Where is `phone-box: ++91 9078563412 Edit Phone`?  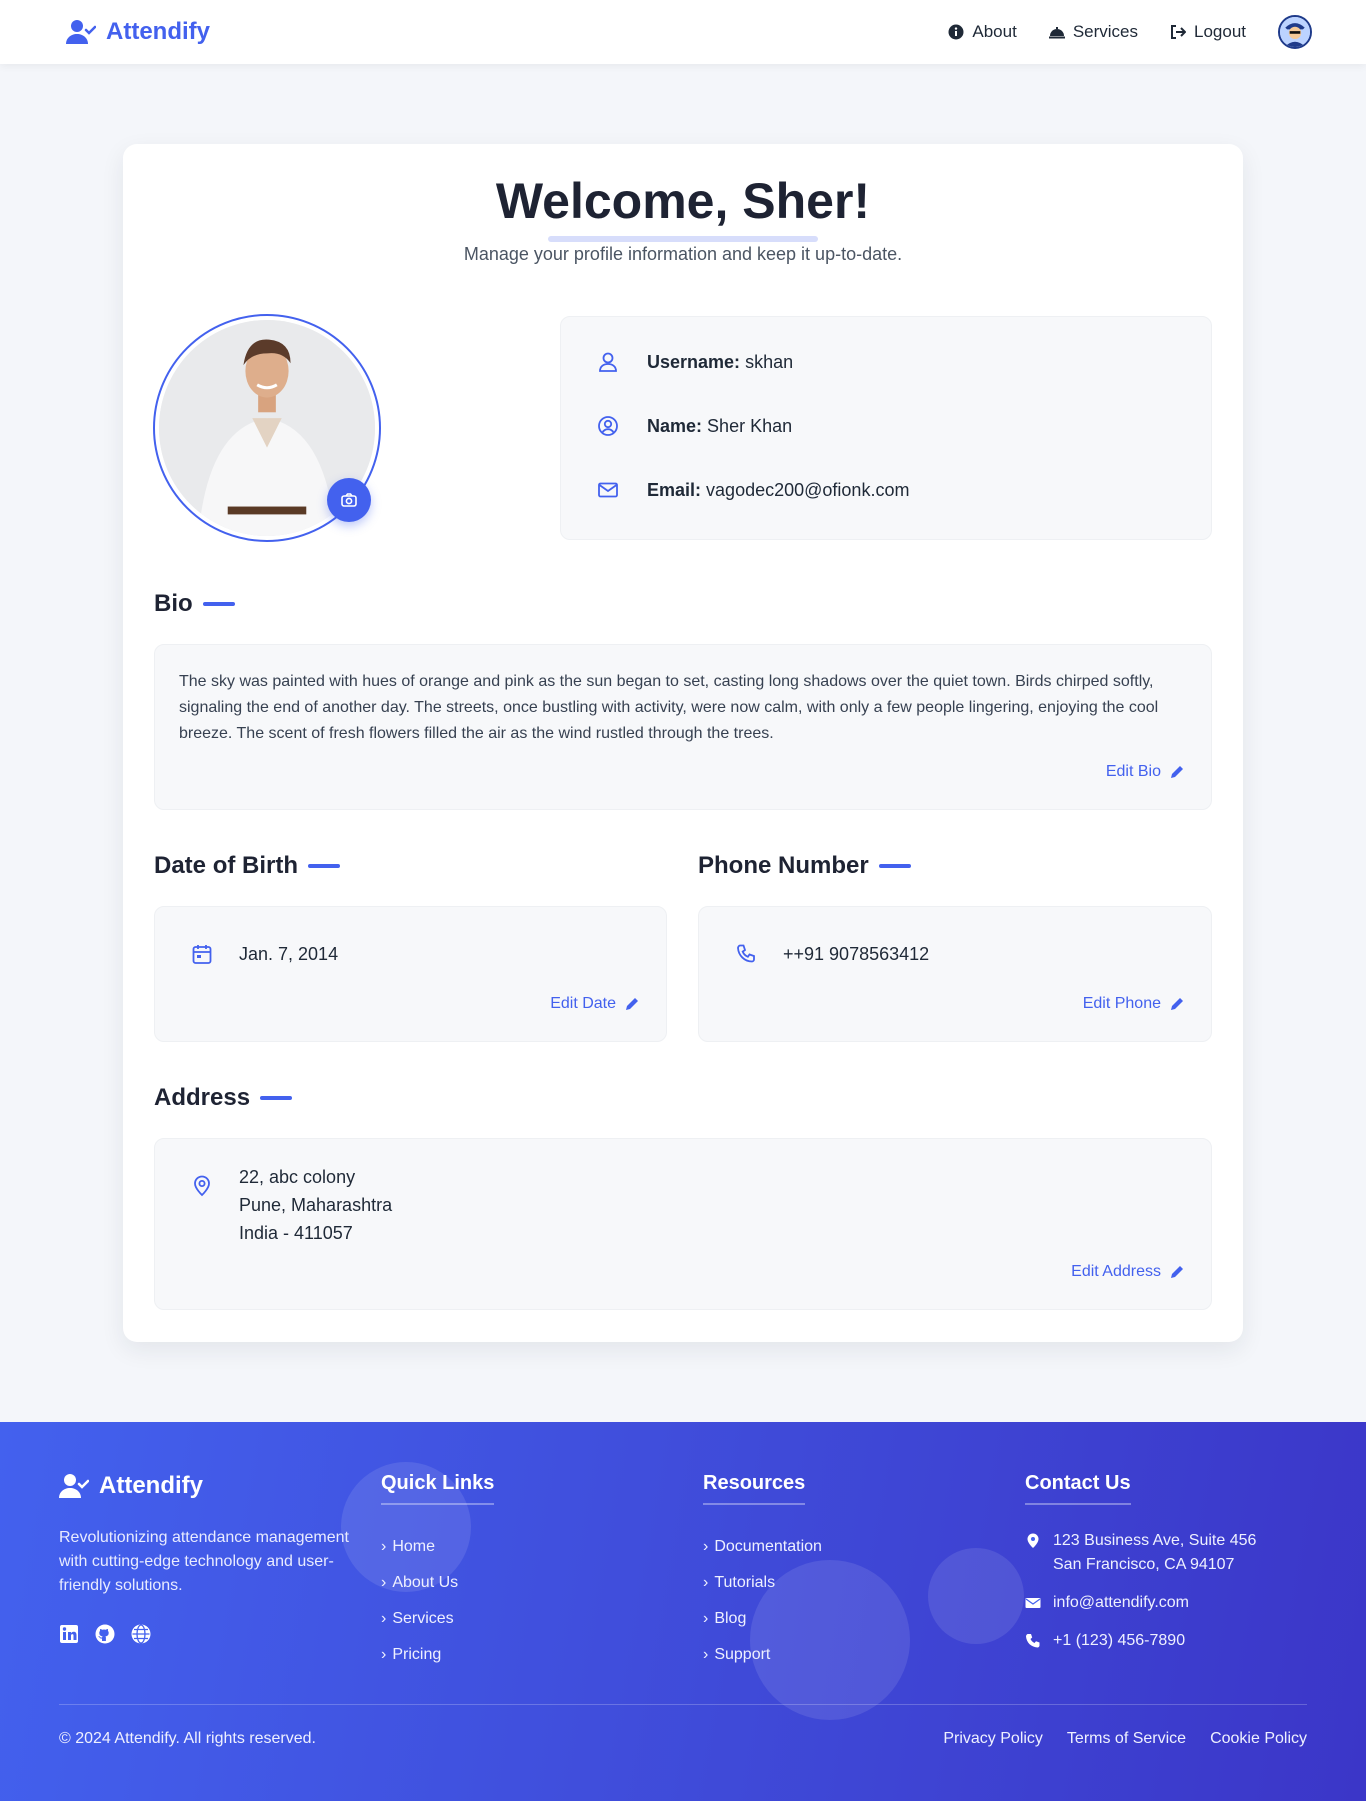 phone-box: ++91 9078563412 Edit Phone is located at coordinates (955, 974).